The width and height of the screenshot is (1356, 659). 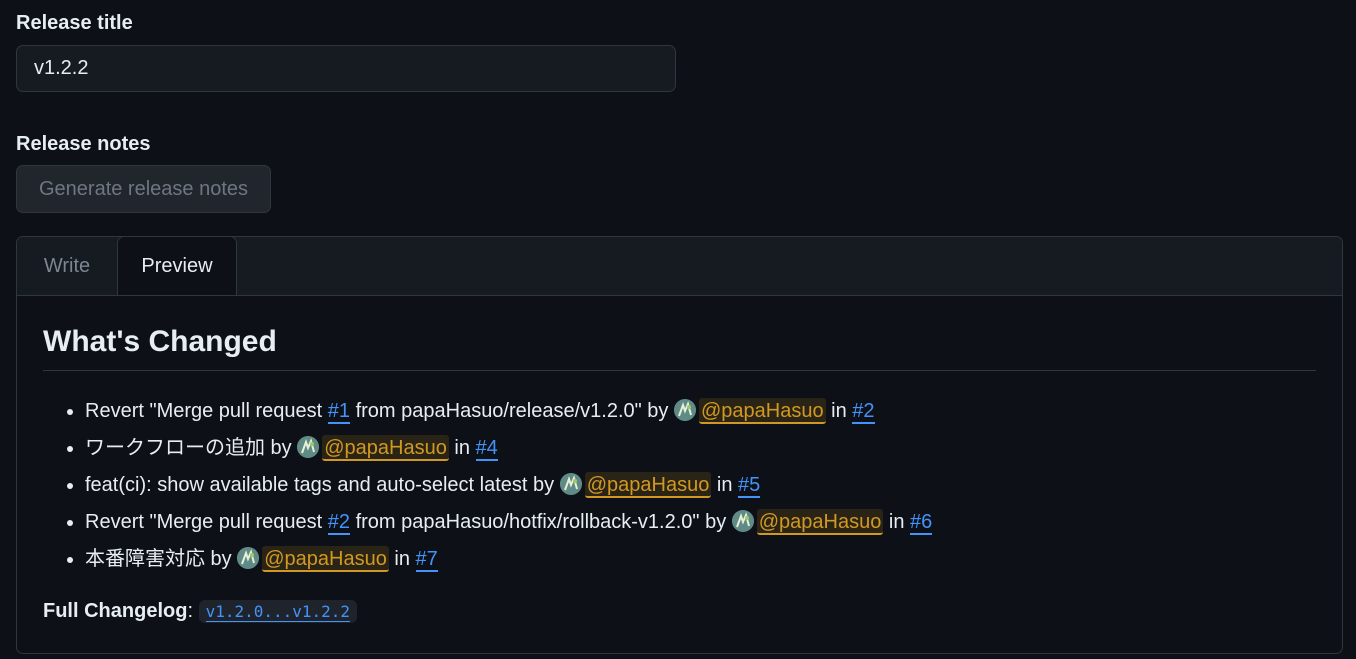 What do you see at coordinates (679, 611) in the screenshot?
I see `full-changelog: Full Changelog: v1.2.0...v1.2.2` at bounding box center [679, 611].